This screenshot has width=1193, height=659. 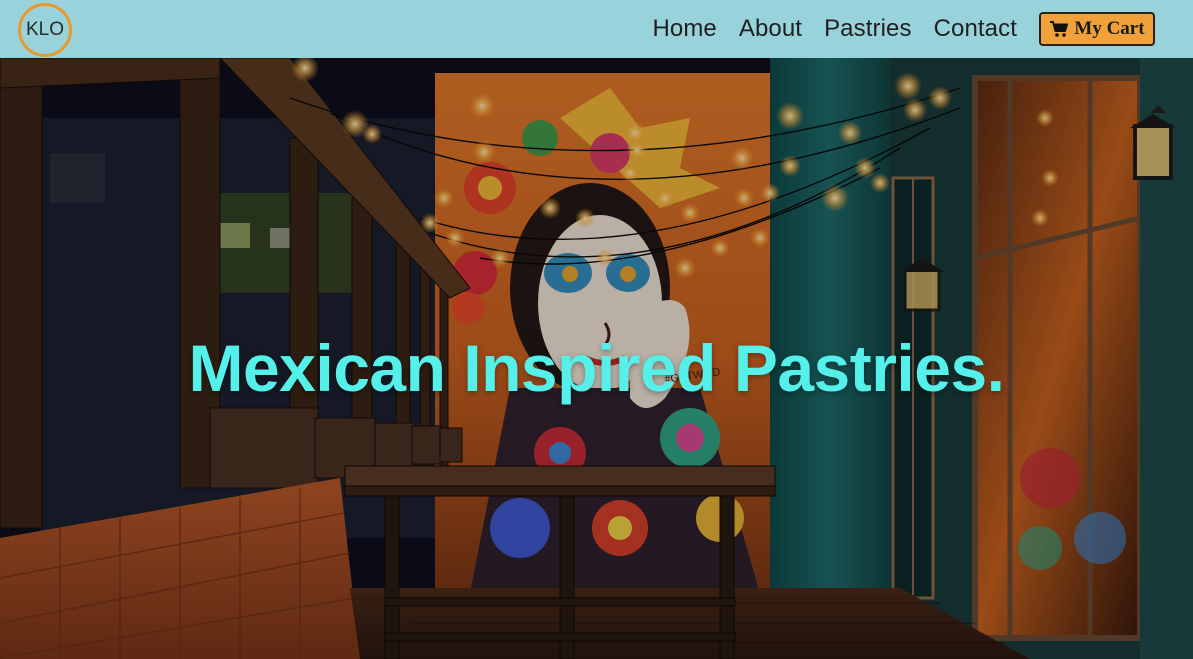 I want to click on cart-button: My Cart, so click(x=1097, y=29).